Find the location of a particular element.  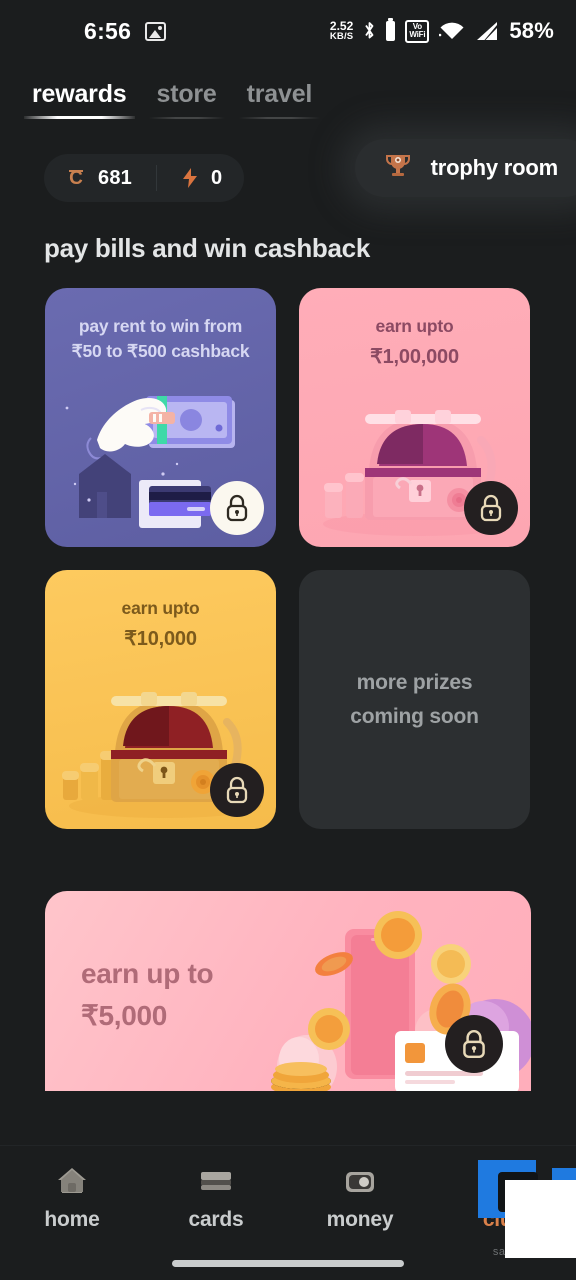

wifi-icon is located at coordinates (452, 31).